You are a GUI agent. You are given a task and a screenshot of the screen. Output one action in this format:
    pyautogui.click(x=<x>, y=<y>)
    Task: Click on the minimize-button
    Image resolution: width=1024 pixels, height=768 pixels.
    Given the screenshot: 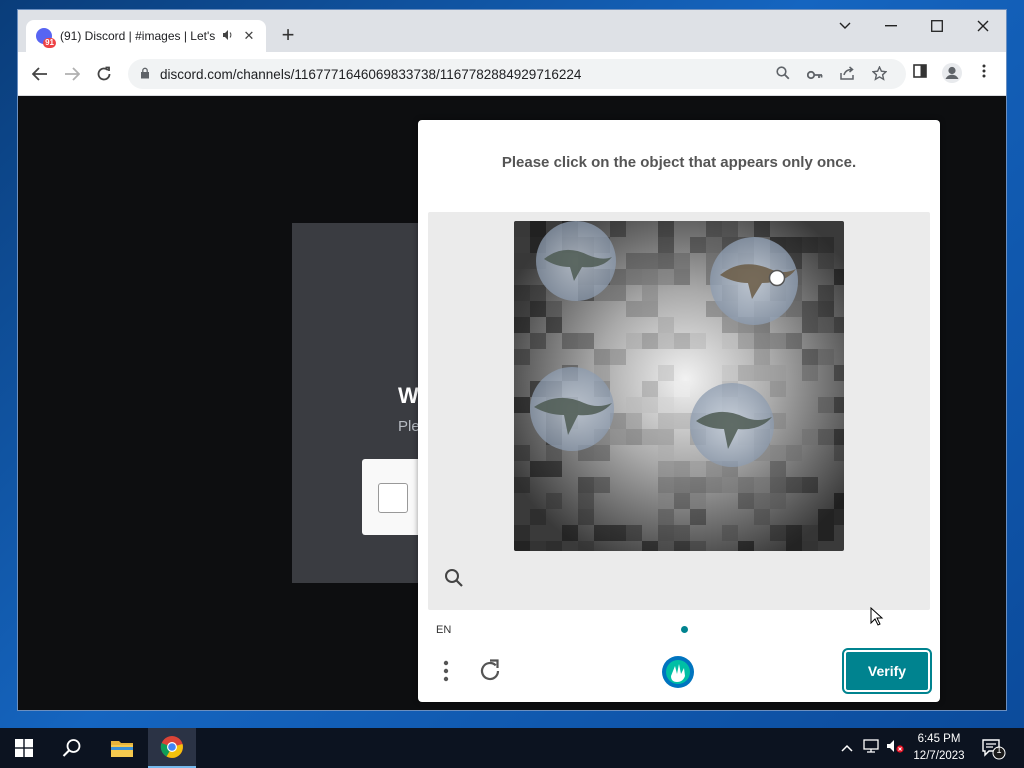 What is the action you would take?
    pyautogui.click(x=891, y=26)
    